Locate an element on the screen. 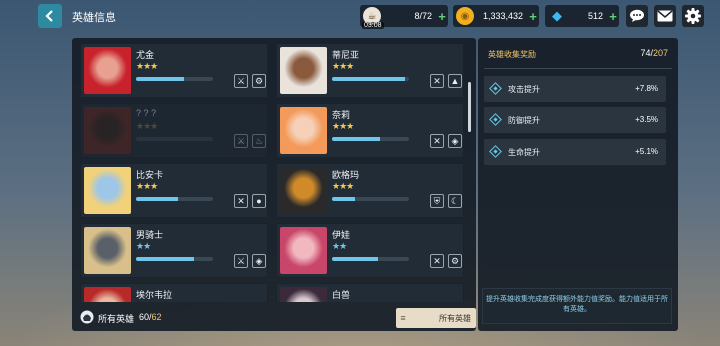 The width and height of the screenshot is (720, 346). settings-icon is located at coordinates (693, 16).